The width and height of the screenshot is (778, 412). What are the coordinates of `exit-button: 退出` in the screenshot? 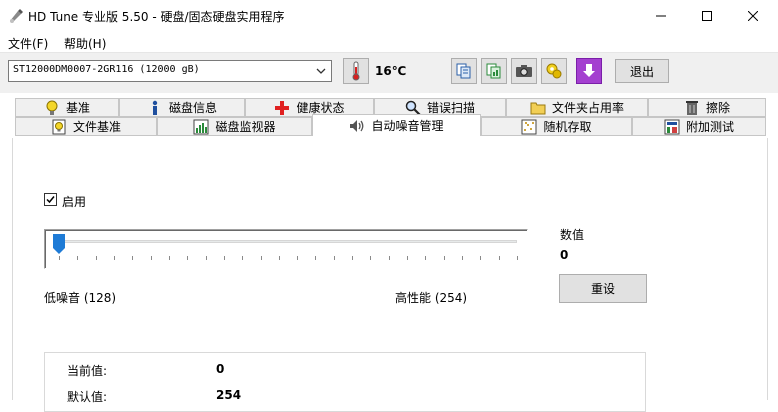 It's located at (642, 71).